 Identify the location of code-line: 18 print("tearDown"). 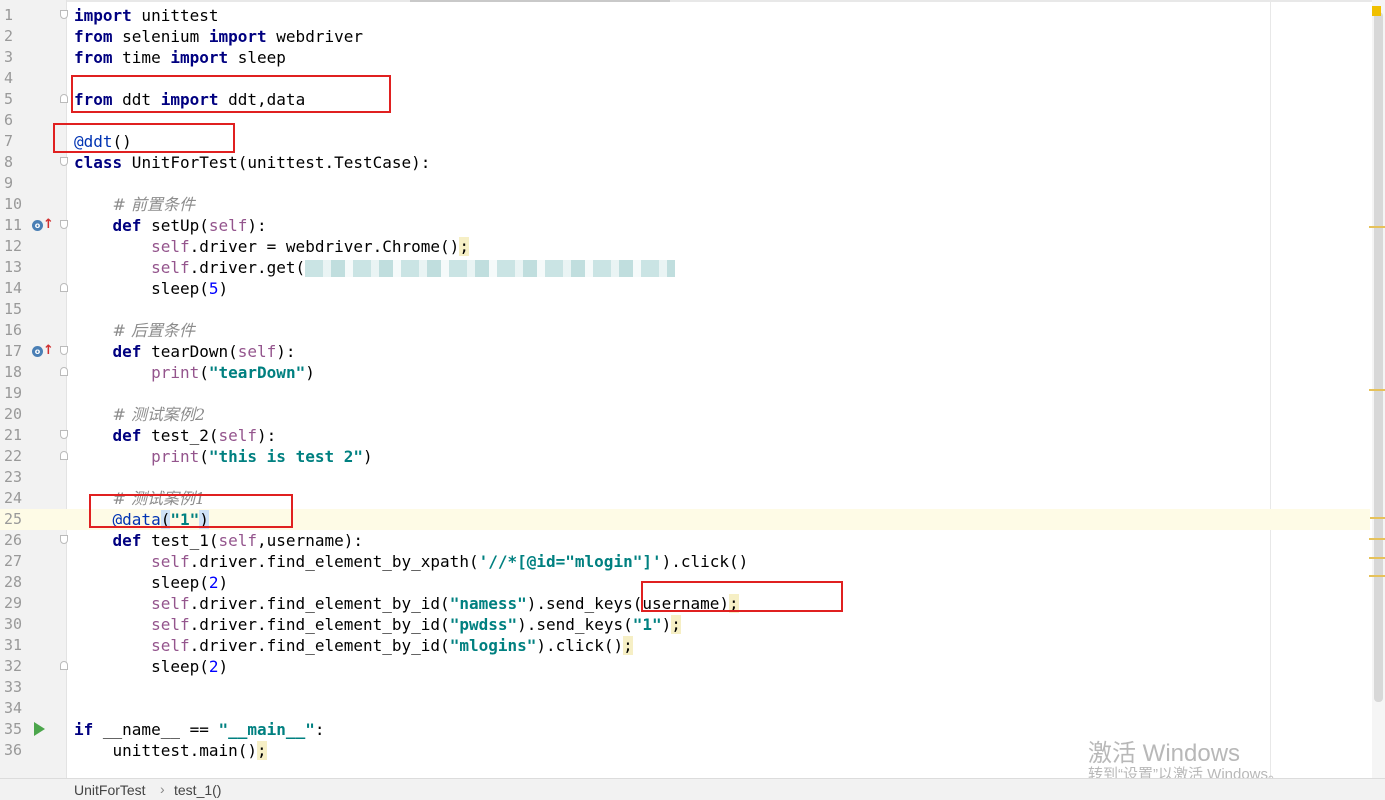
(685, 372).